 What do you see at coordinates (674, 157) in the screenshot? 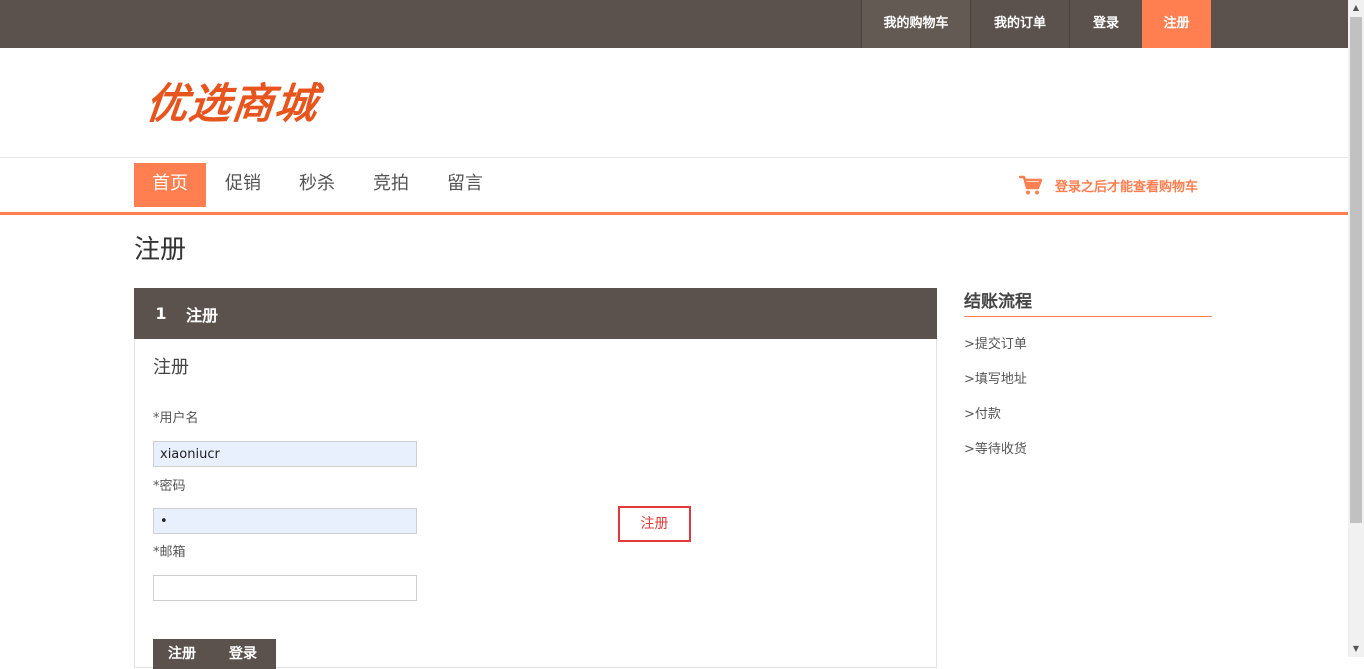
I see `header-divider` at bounding box center [674, 157].